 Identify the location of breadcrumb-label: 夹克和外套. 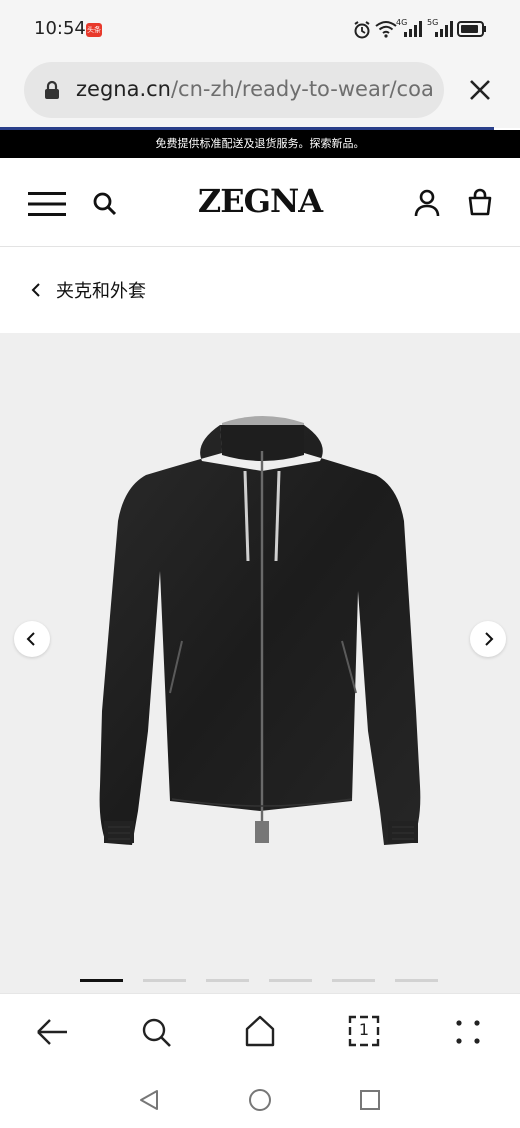
(101, 291).